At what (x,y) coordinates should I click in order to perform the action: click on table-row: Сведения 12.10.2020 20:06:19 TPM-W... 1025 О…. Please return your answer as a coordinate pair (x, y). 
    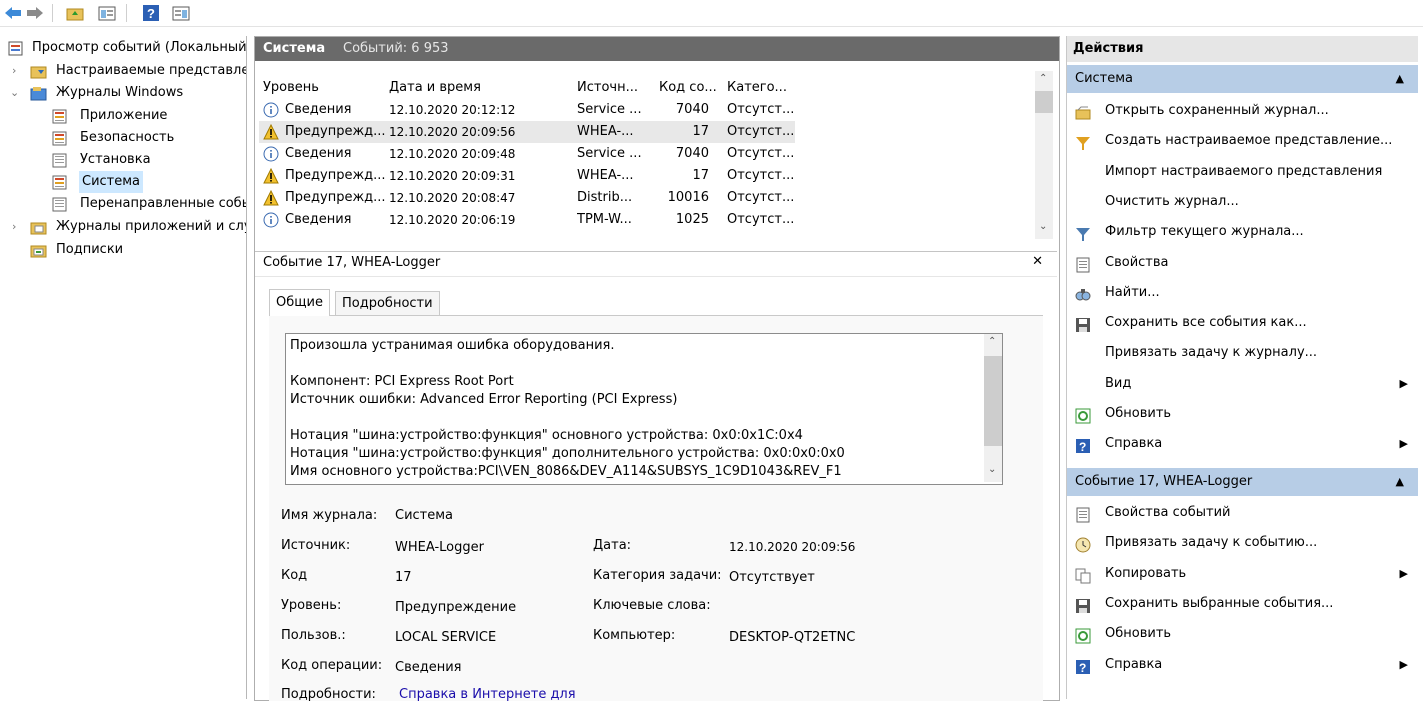
    Looking at the image, I should click on (527, 220).